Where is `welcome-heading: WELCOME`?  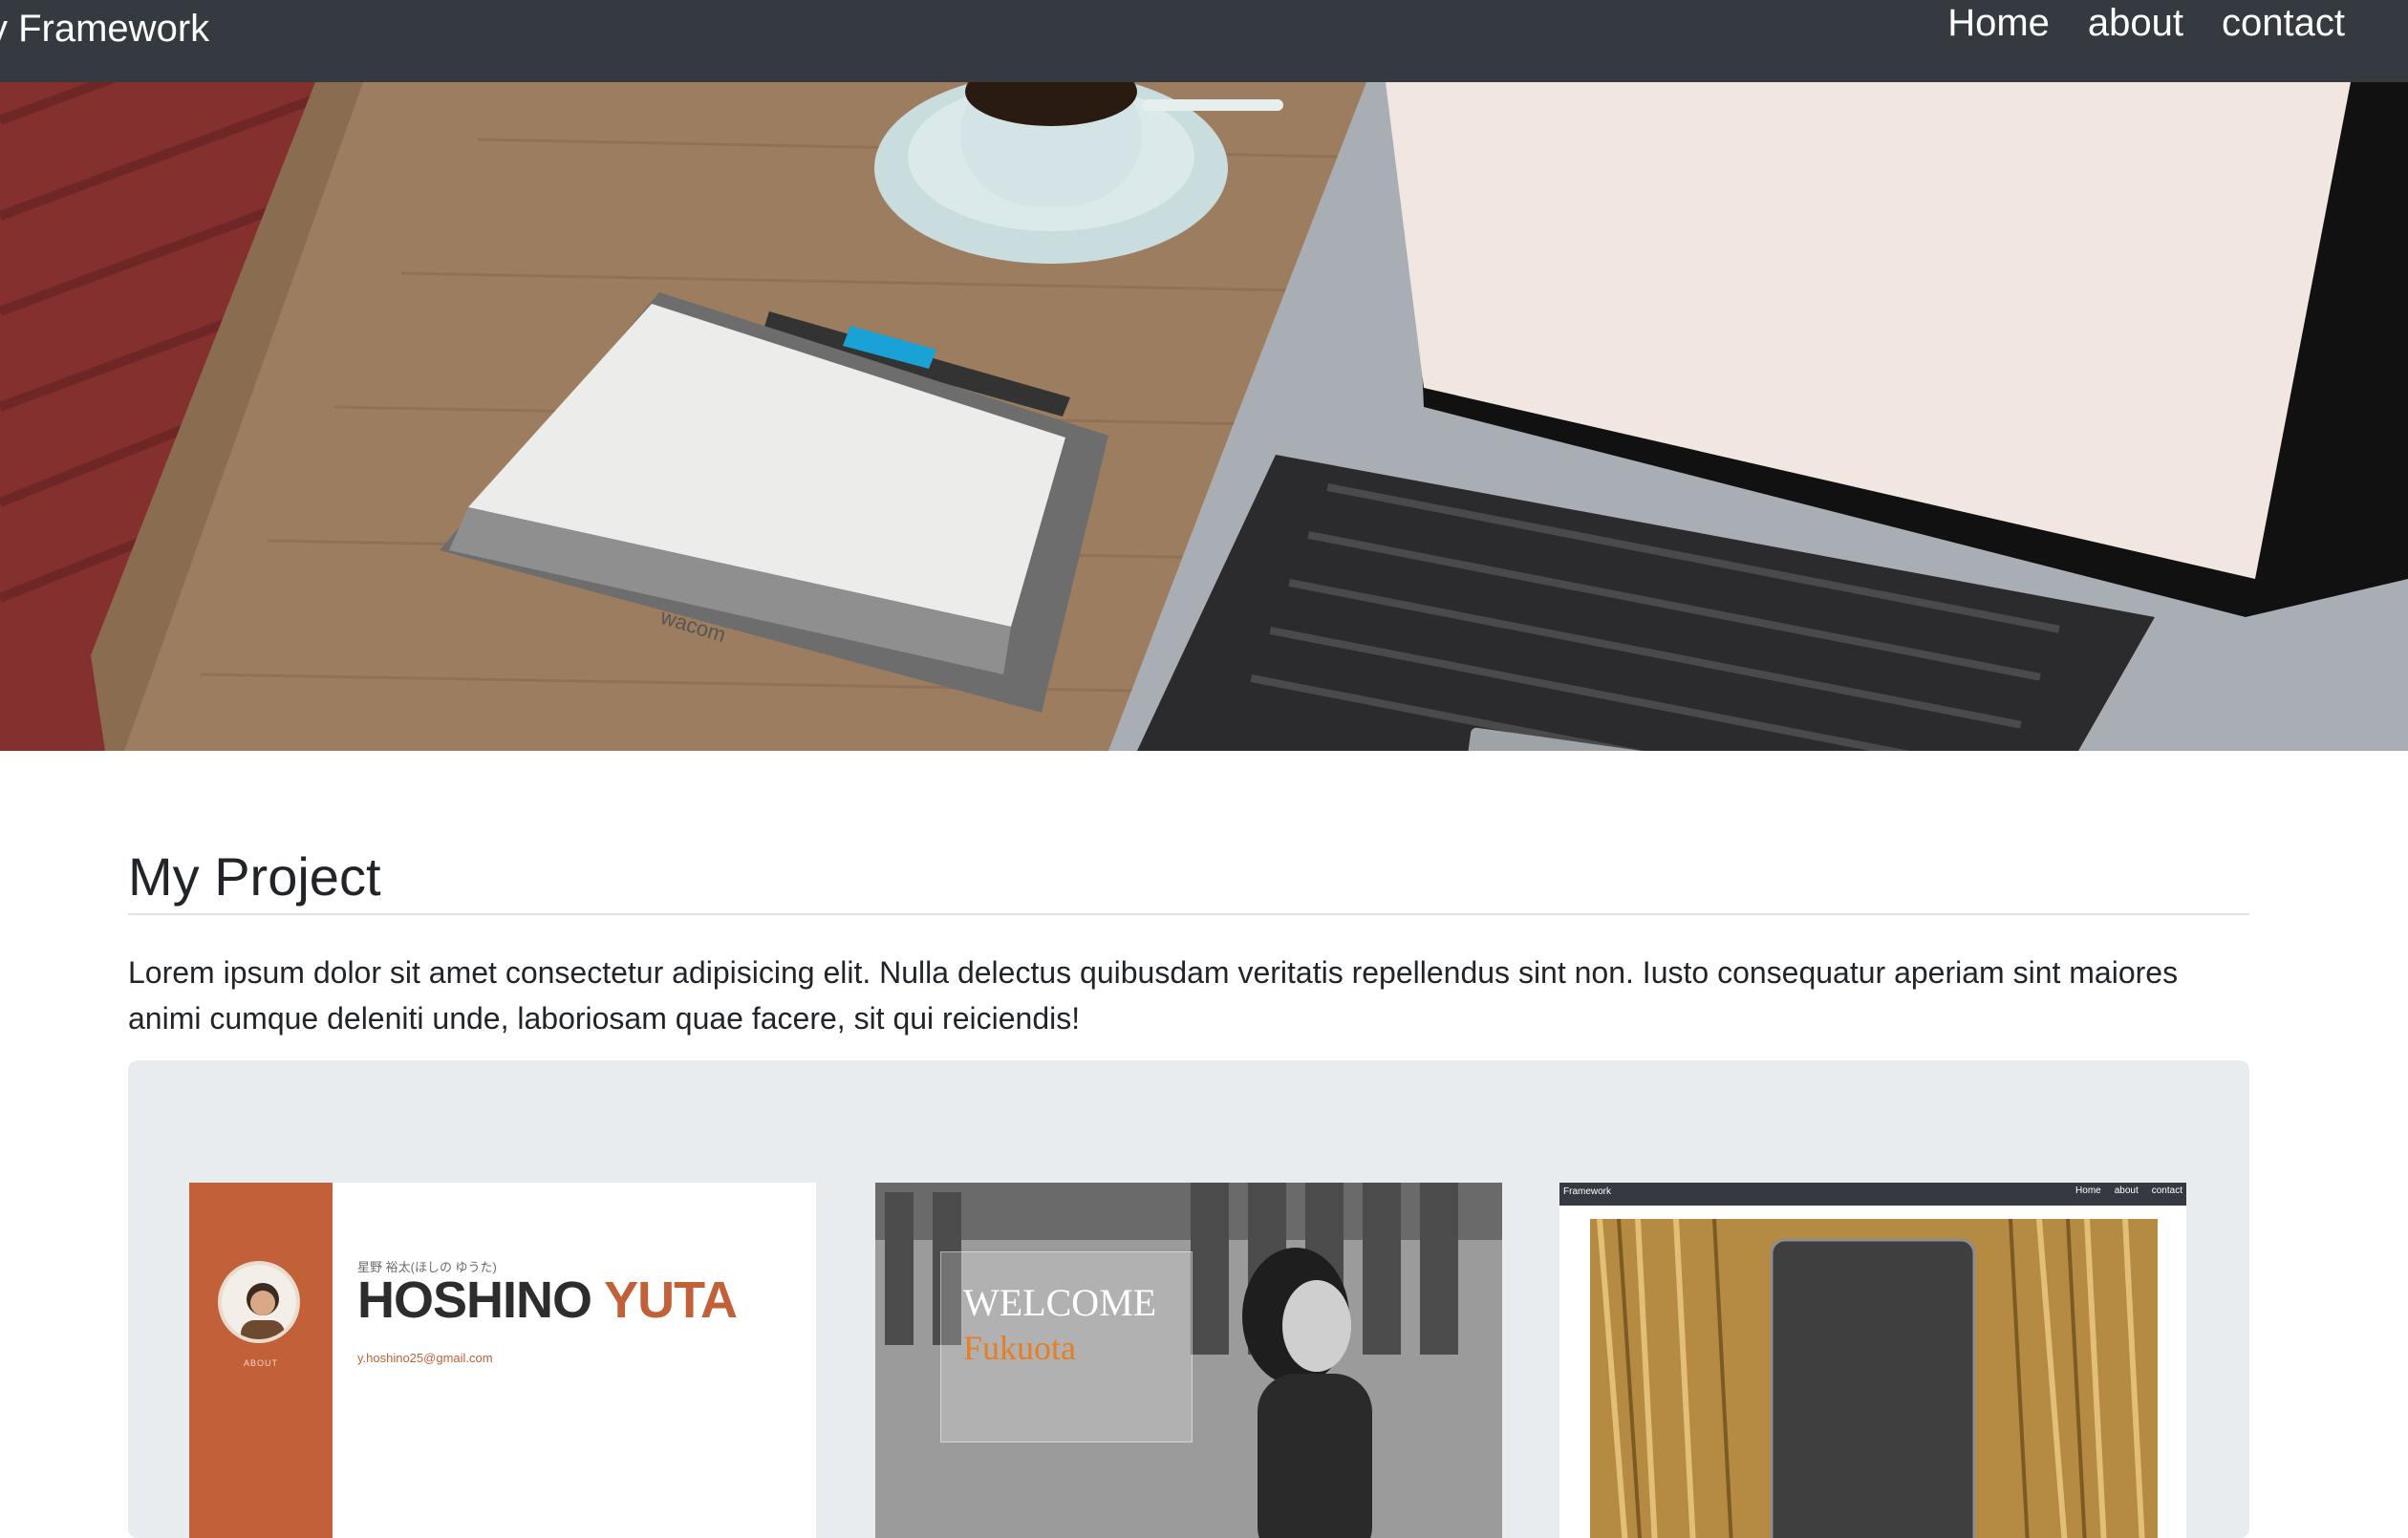 welcome-heading: WELCOME is located at coordinates (1060, 1303).